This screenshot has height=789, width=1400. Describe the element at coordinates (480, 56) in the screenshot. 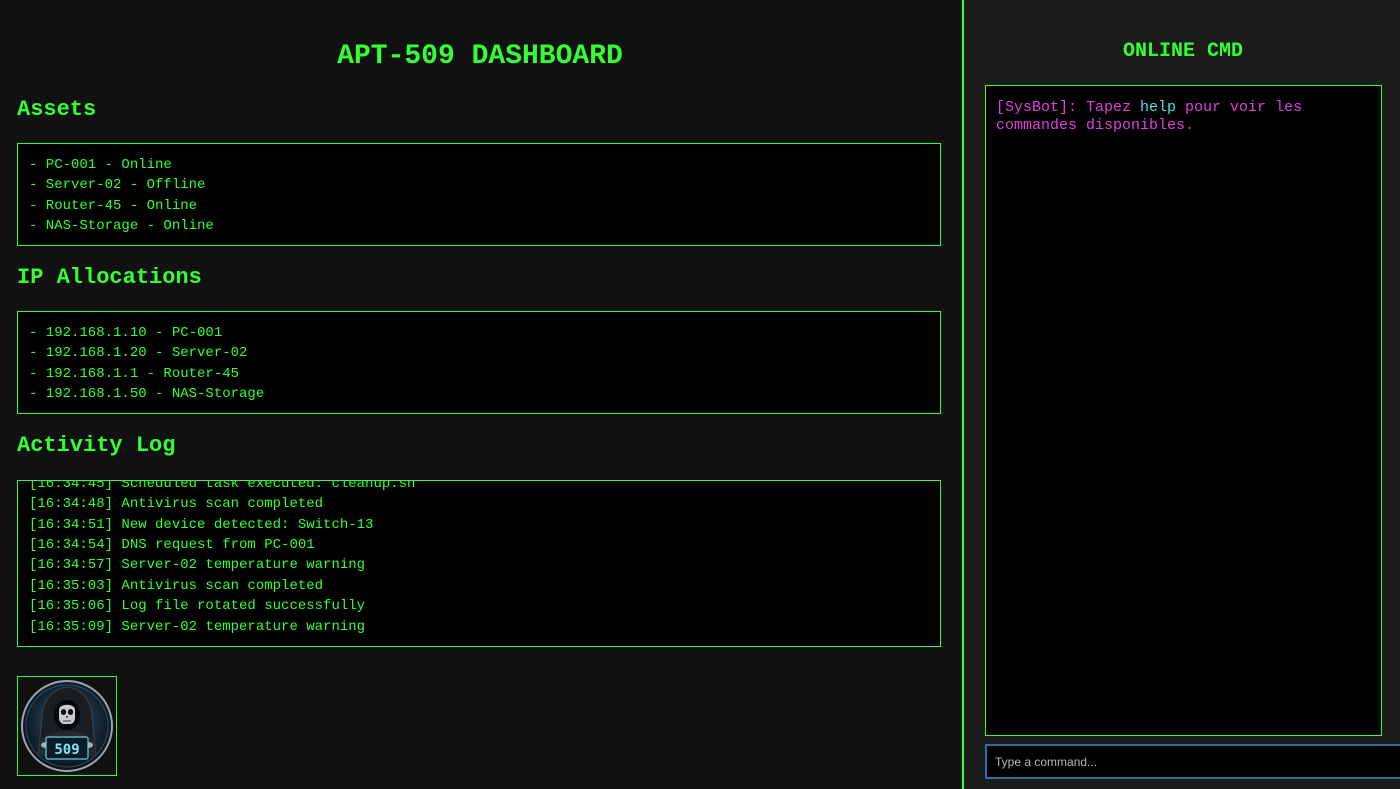

I see `dashboard-title: APT-509 DASHBOARD` at that location.